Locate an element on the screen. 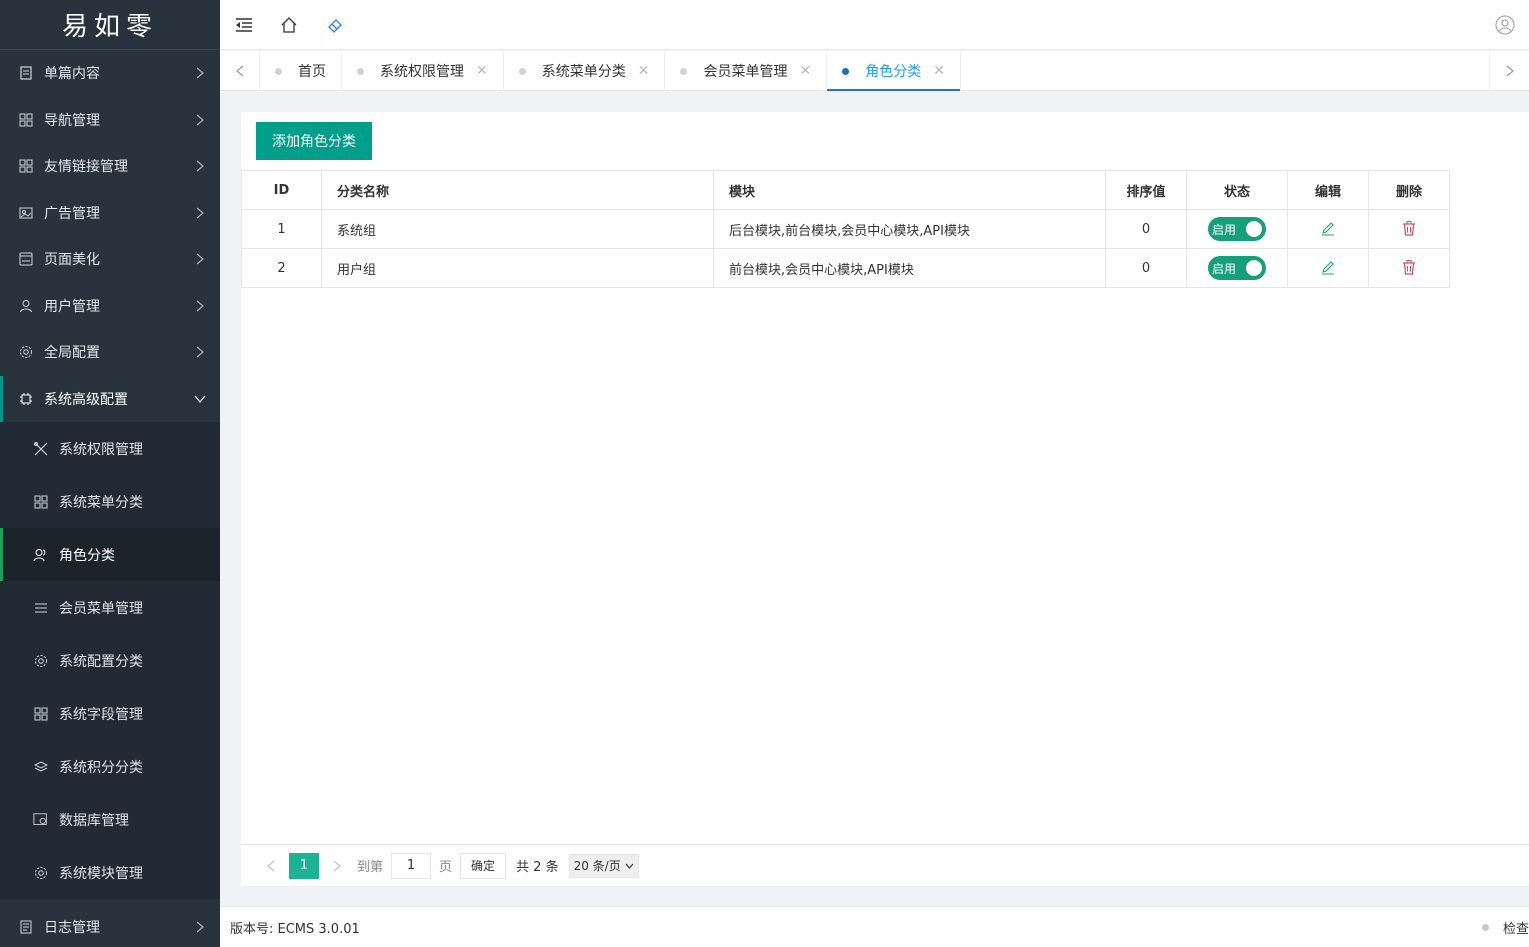  column-header: 分类名称 is located at coordinates (517, 190).